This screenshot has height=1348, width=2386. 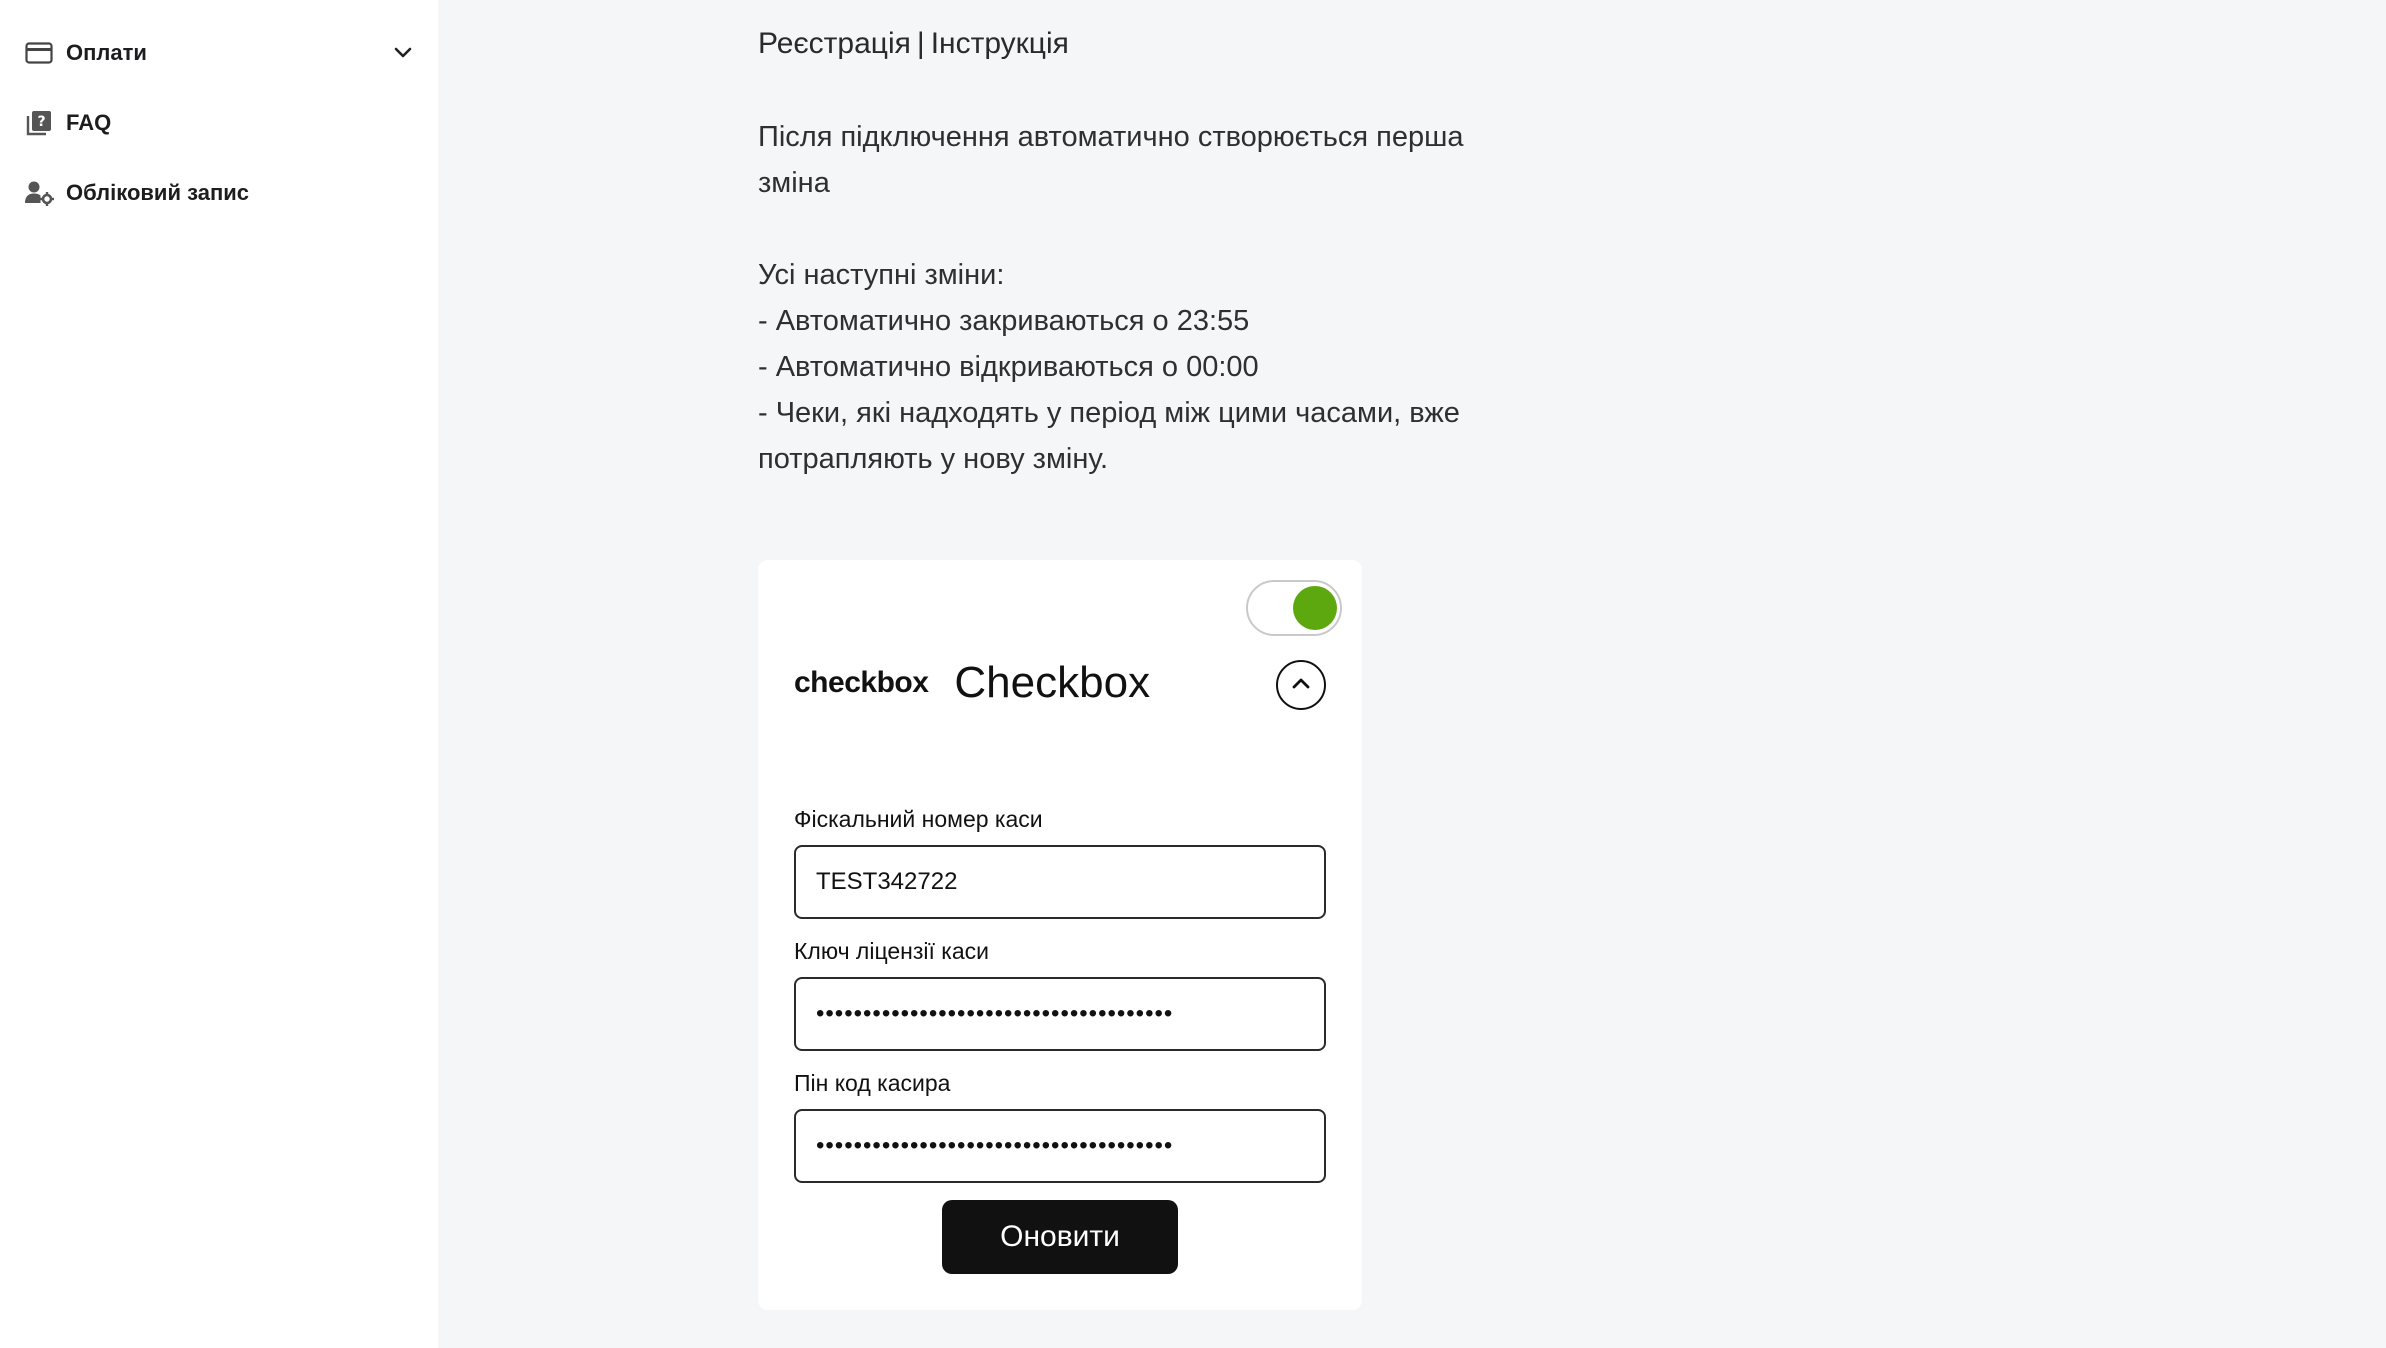 I want to click on fiscal-number-label: Фіскальний номер каси, so click(x=918, y=819).